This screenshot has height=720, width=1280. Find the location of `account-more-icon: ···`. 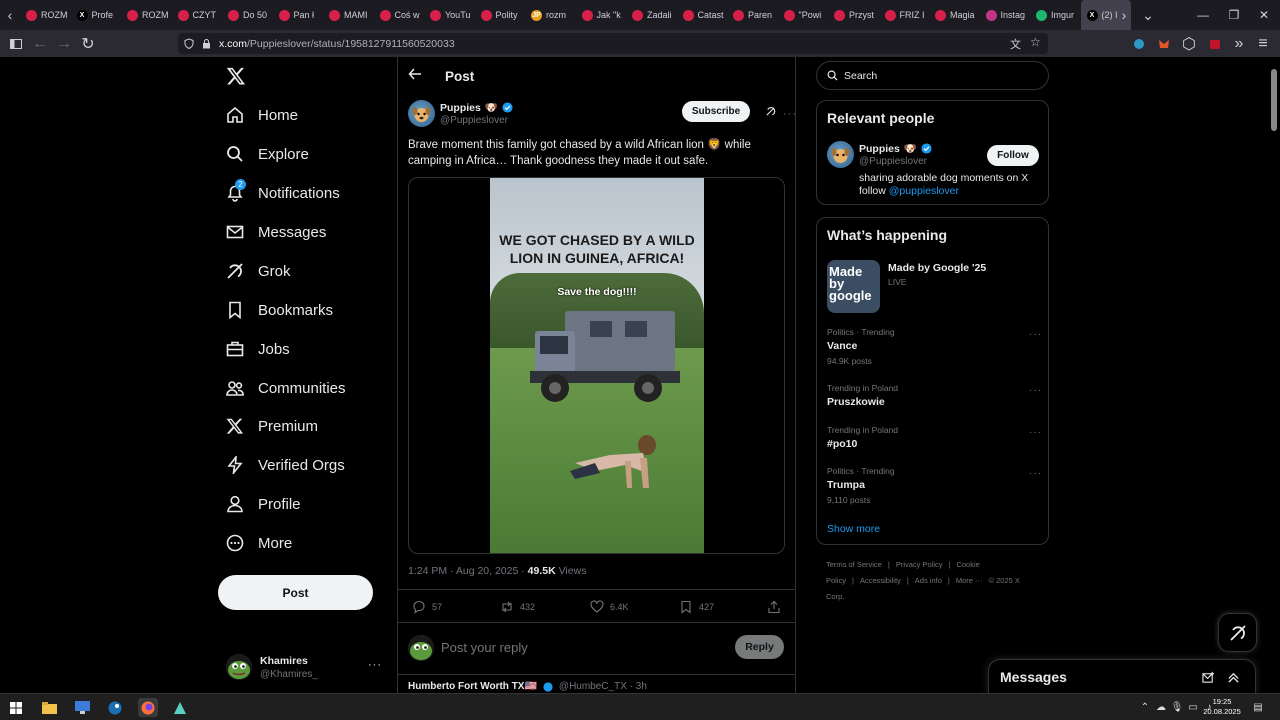

account-more-icon: ··· is located at coordinates (375, 665).